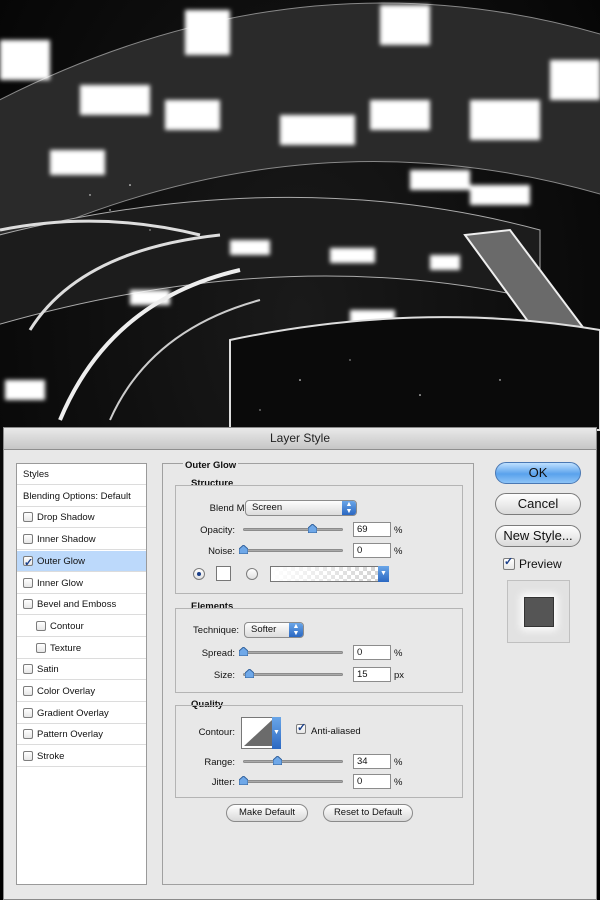 The height and width of the screenshot is (900, 600). Describe the element at coordinates (66, 540) in the screenshot. I see `style-item-label: Inner Shadow` at that location.